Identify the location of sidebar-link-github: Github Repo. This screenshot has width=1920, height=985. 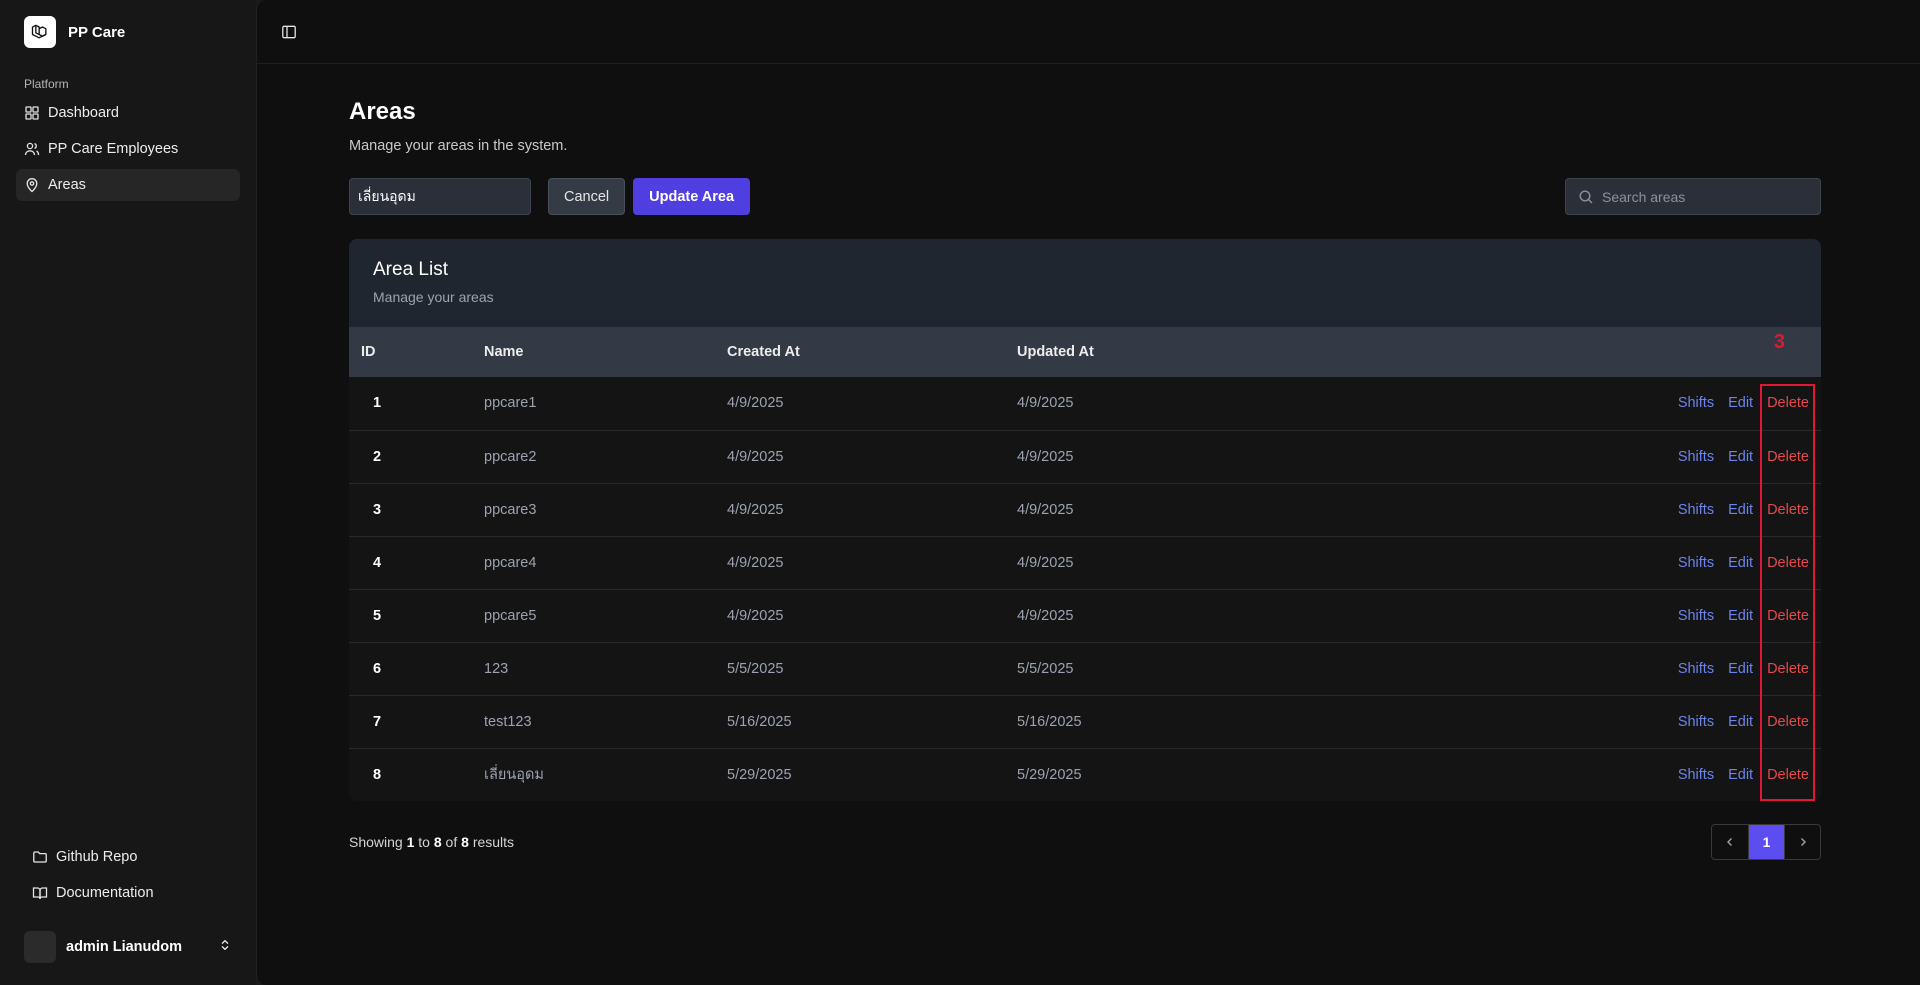
(128, 857).